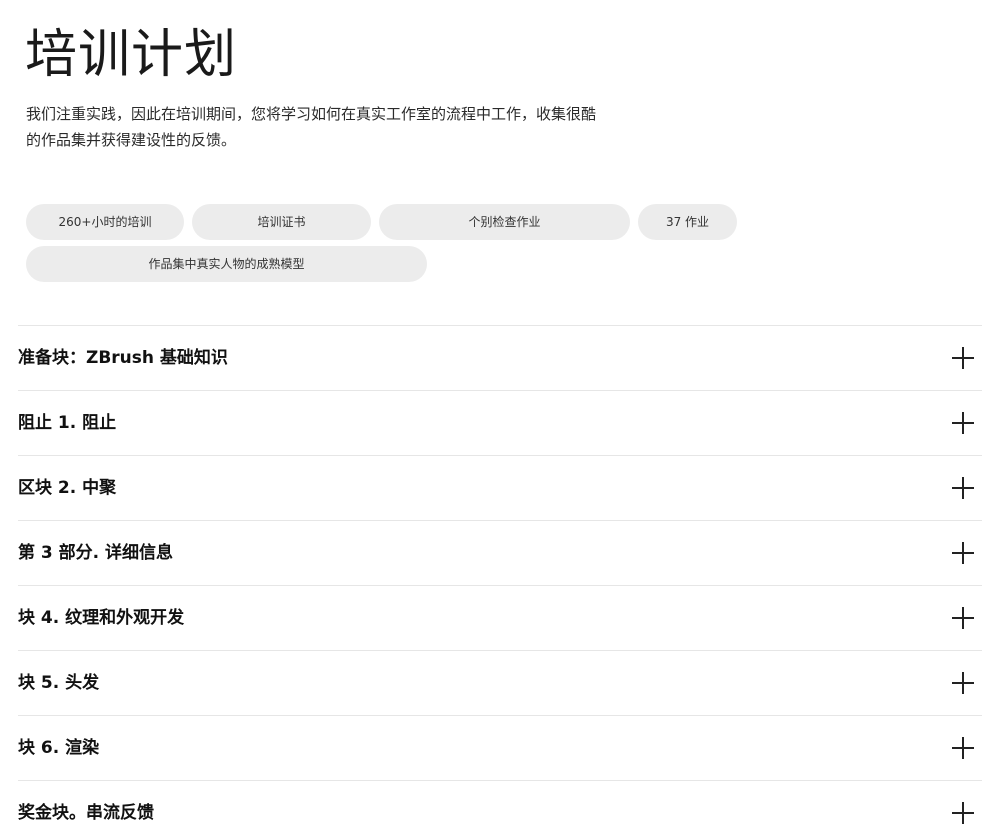 The width and height of the screenshot is (1000, 840). Describe the element at coordinates (504, 222) in the screenshot. I see `tag-individual-review: 个别检查作业` at that location.